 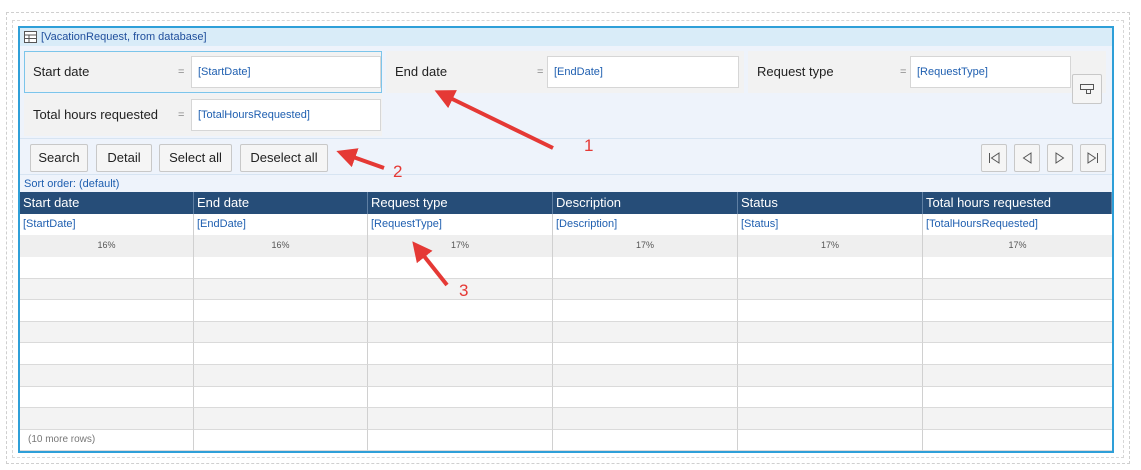 I want to click on annotation-label-1: 1, so click(x=589, y=145).